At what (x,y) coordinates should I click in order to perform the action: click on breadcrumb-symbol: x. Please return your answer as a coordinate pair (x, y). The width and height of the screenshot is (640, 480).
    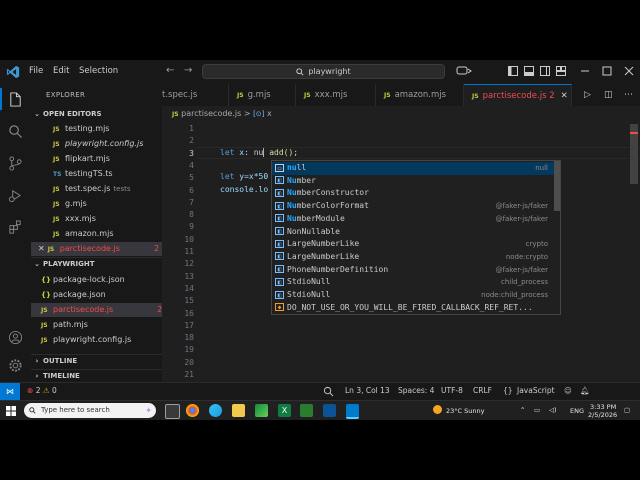
    Looking at the image, I should click on (269, 113).